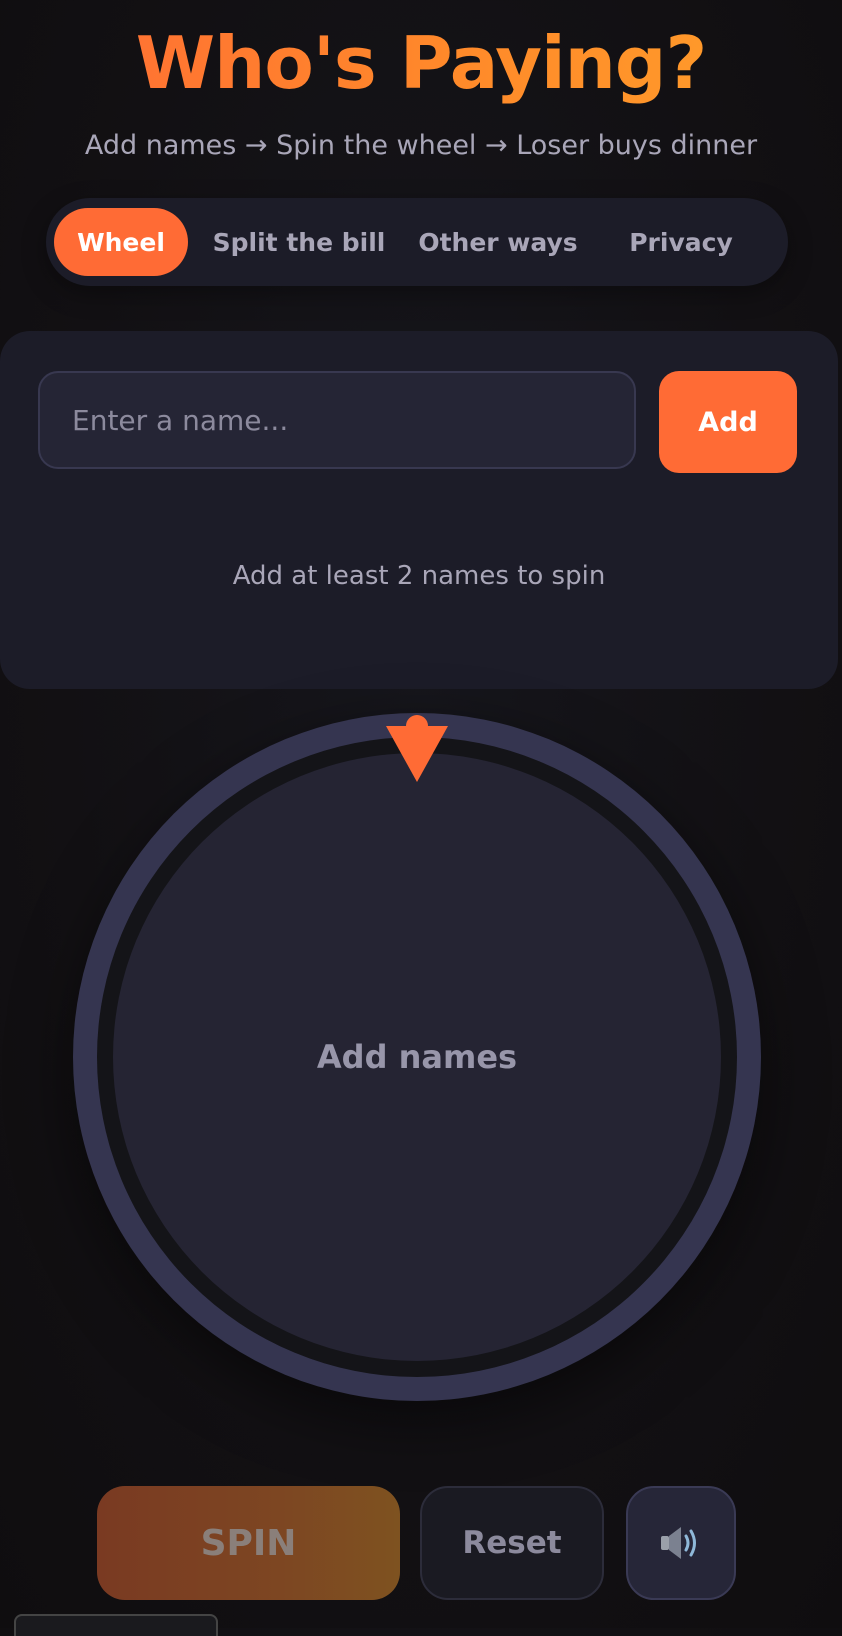  What do you see at coordinates (728, 422) in the screenshot?
I see `add-name-button: Add` at bounding box center [728, 422].